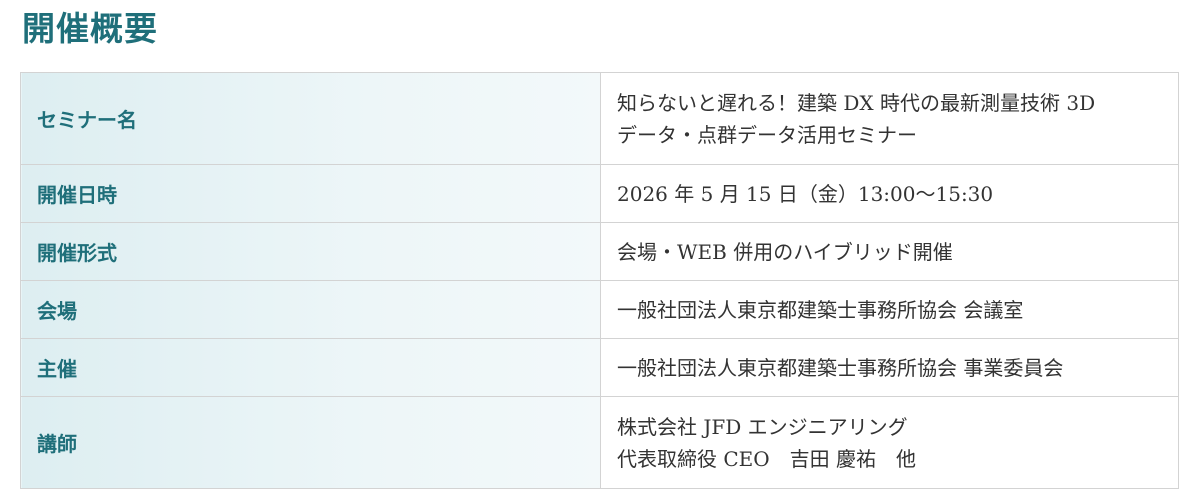  I want to click on table-row-organizer: 主催 一般社団法人東京都建築士事務所協会 事業委員会, so click(599, 367).